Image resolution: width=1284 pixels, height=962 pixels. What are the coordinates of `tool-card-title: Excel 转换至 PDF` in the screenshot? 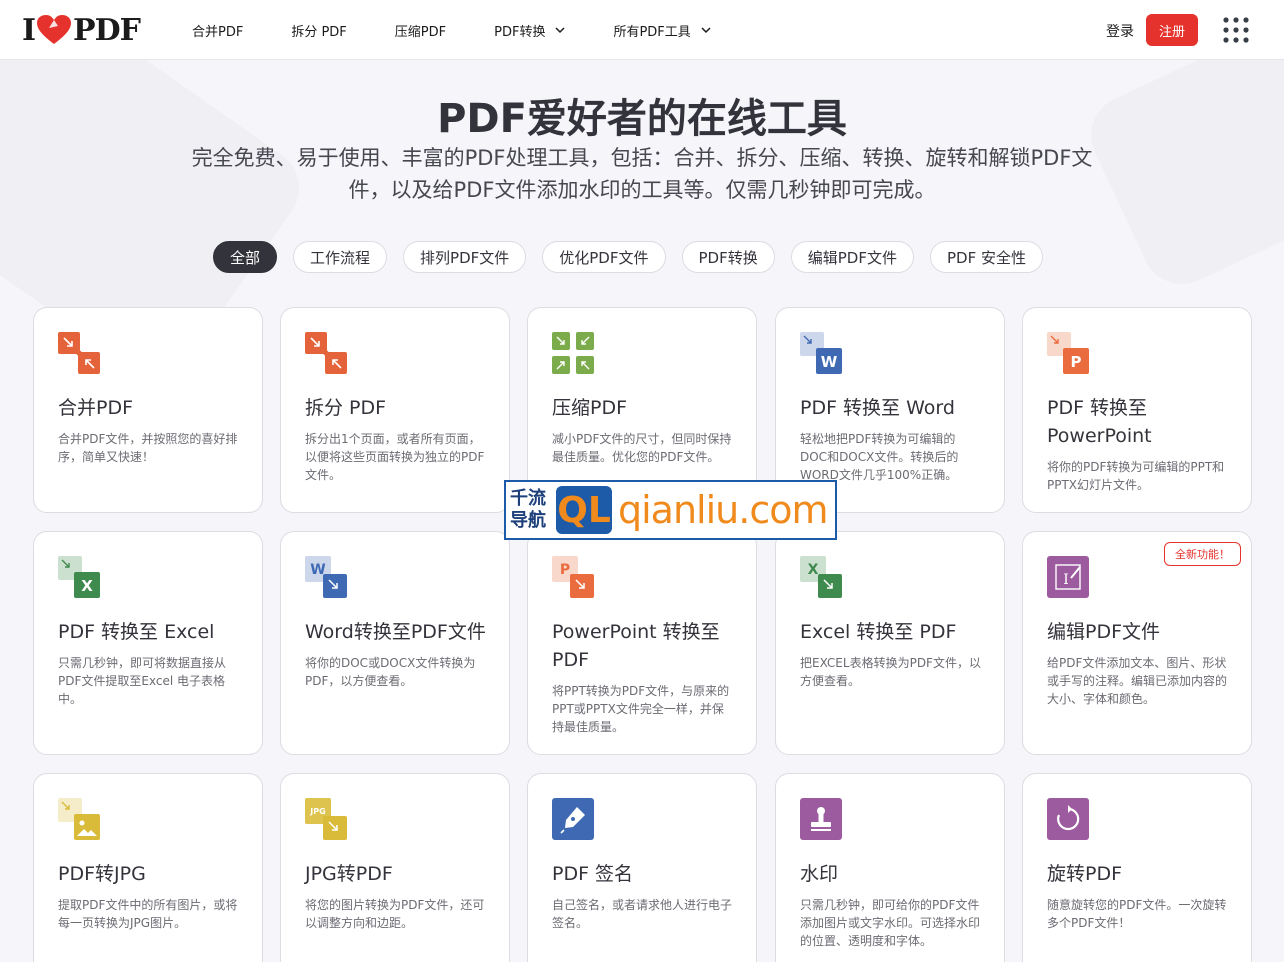 It's located at (878, 632).